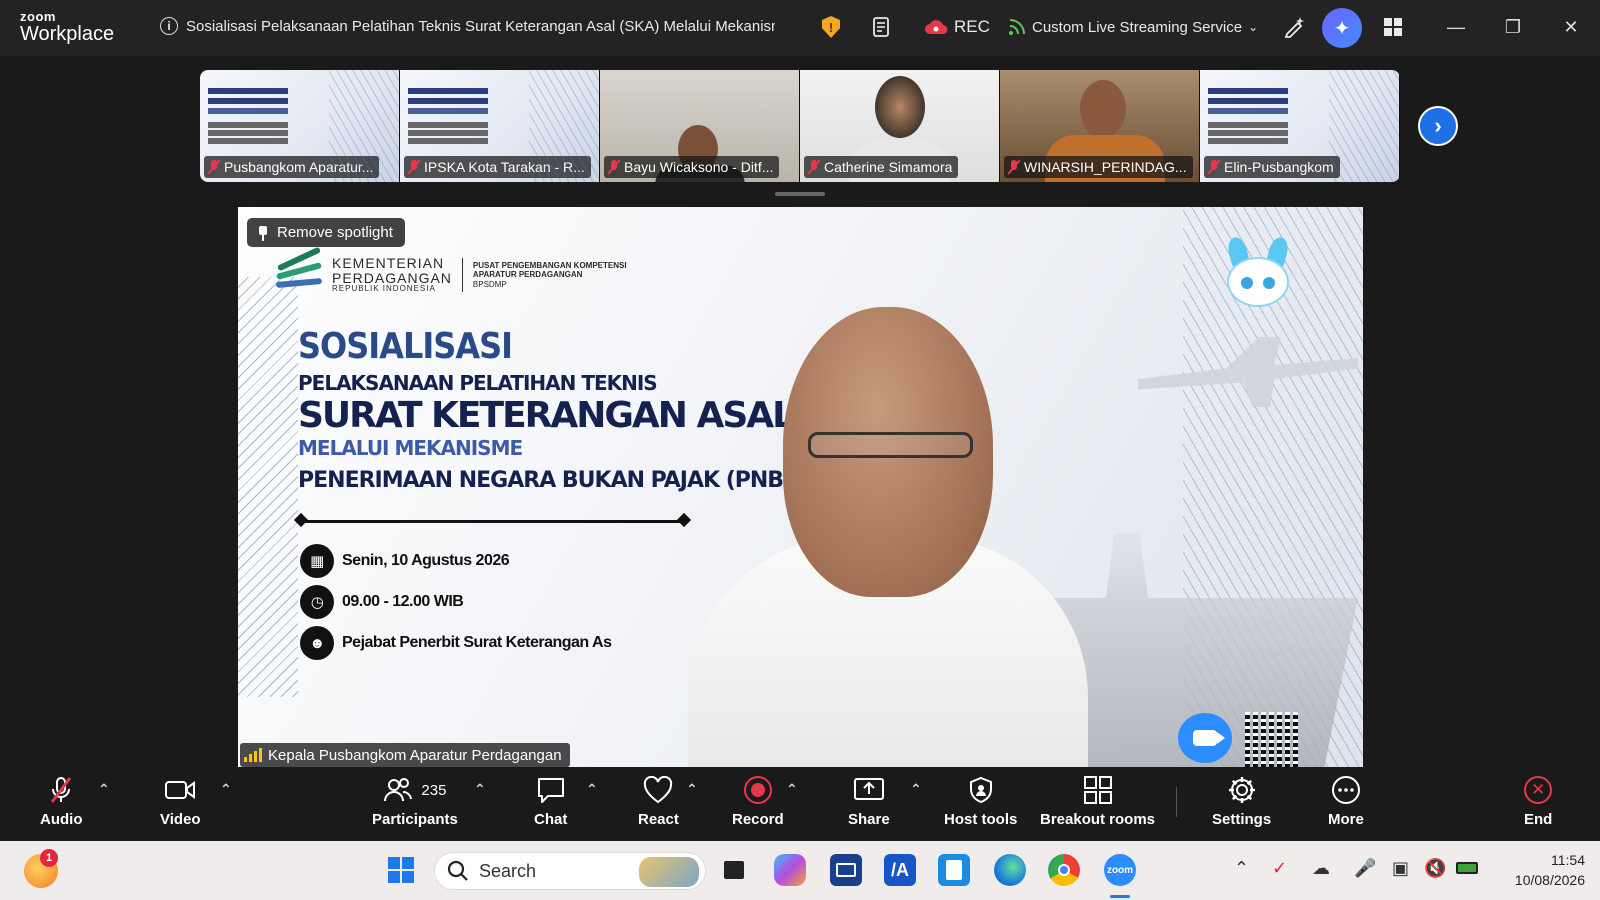 This screenshot has width=1600, height=900. I want to click on mascot-graphic, so click(1258, 276).